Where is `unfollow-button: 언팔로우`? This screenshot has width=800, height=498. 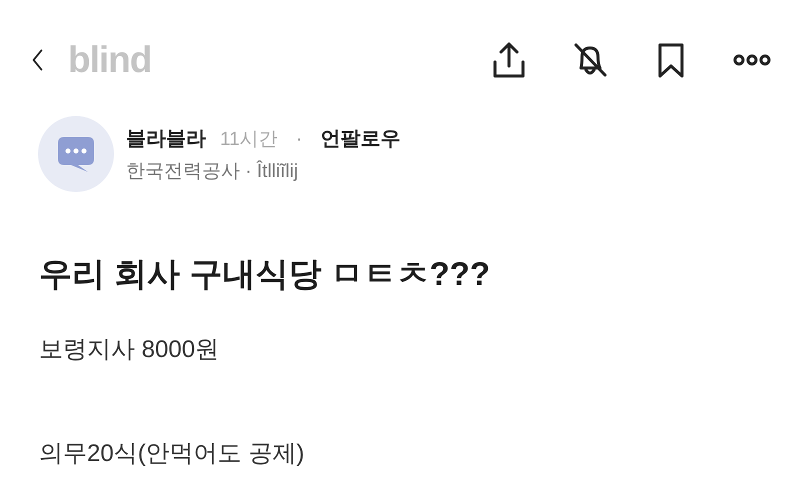
unfollow-button: 언팔로우 is located at coordinates (360, 138).